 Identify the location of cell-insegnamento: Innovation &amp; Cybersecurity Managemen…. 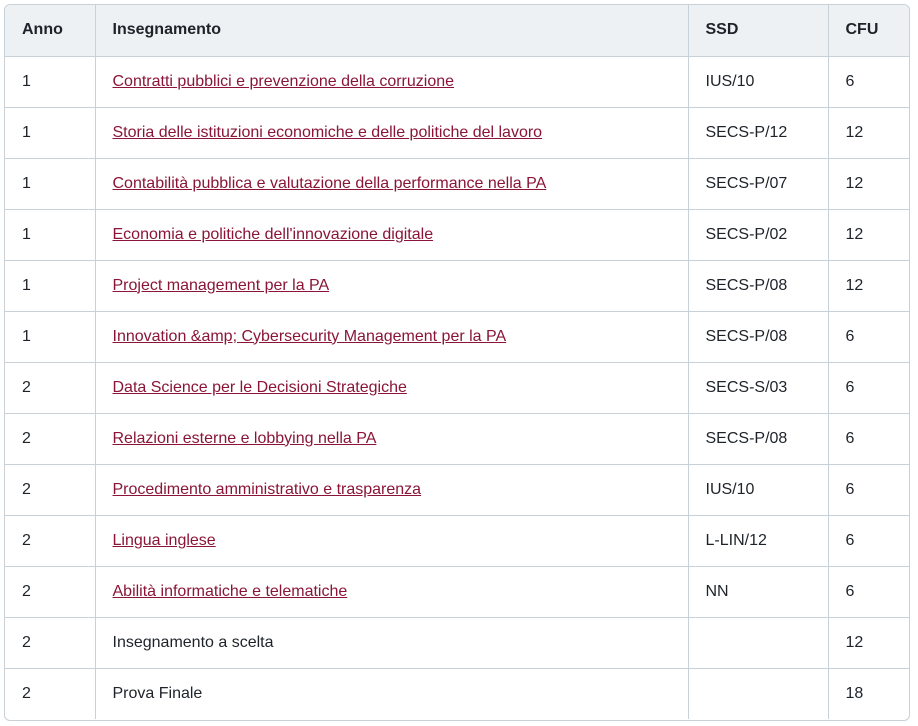
(392, 337).